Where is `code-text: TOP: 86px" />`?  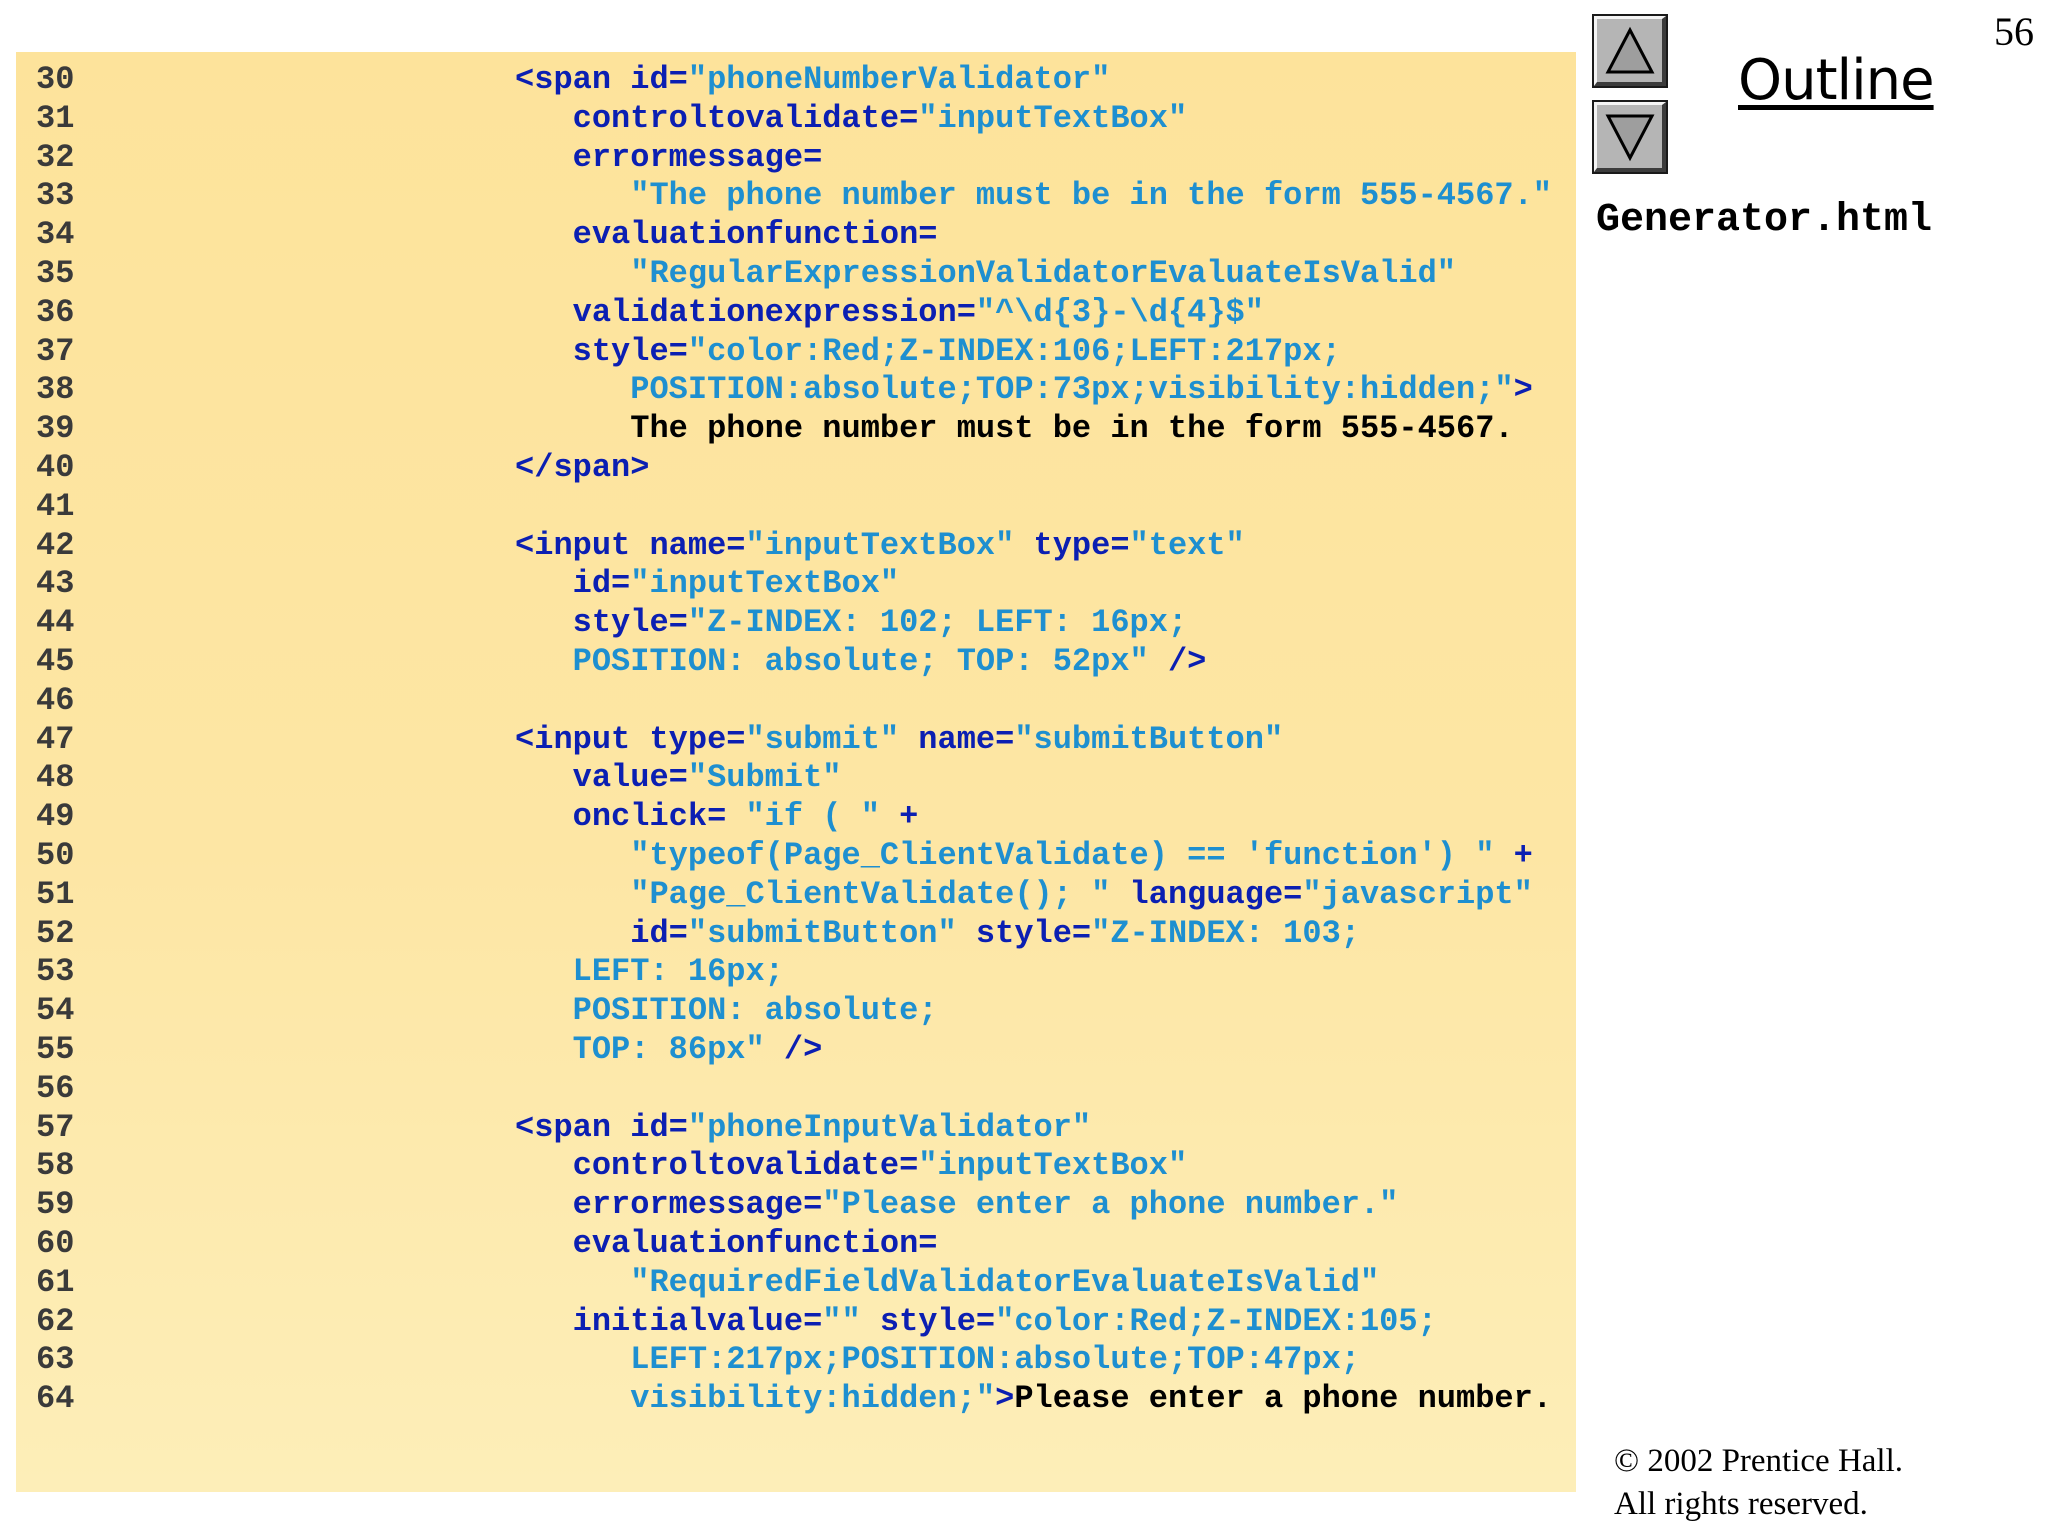
code-text: TOP: 86px" /> is located at coordinates (573, 1050).